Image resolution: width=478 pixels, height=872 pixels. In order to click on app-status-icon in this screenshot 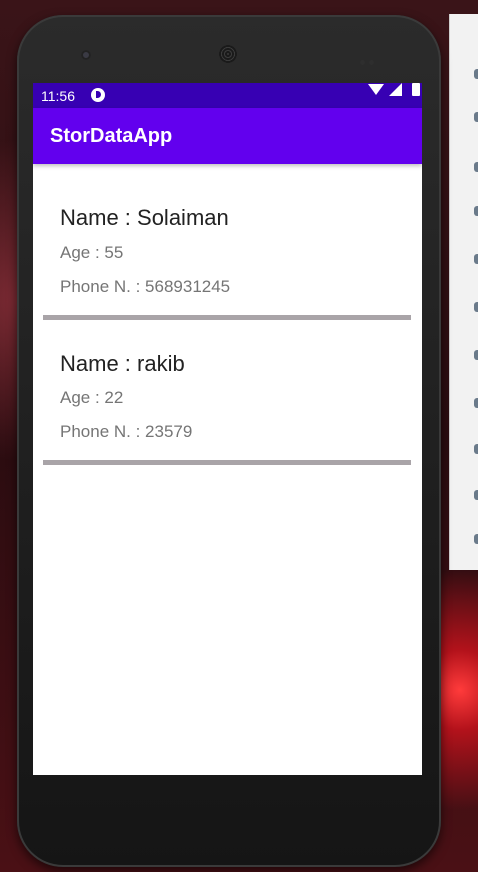, I will do `click(98, 95)`.